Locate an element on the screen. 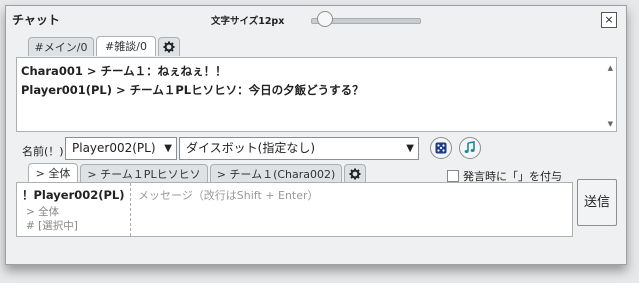 Image resolution: width=639 pixels, height=283 pixels. bgm-button is located at coordinates (470, 148).